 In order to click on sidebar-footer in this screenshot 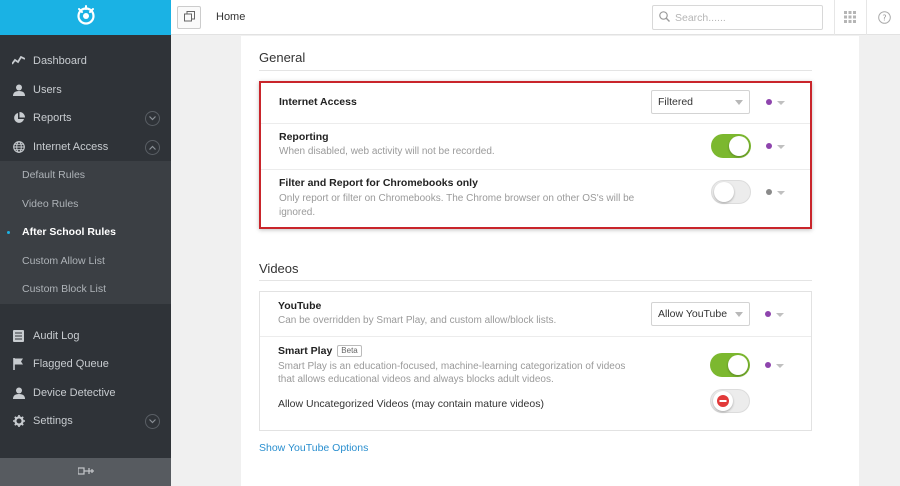, I will do `click(85, 472)`.